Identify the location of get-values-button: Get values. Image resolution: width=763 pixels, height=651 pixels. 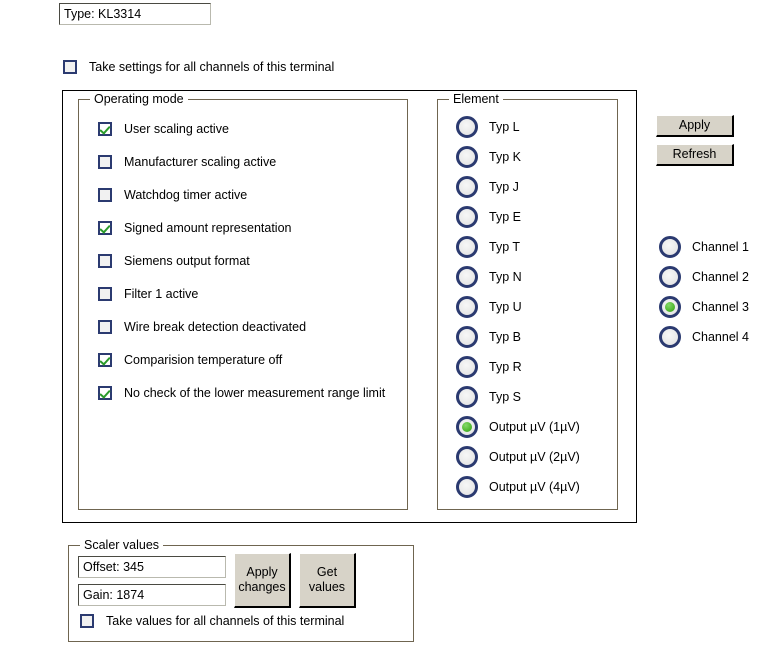
(327, 580).